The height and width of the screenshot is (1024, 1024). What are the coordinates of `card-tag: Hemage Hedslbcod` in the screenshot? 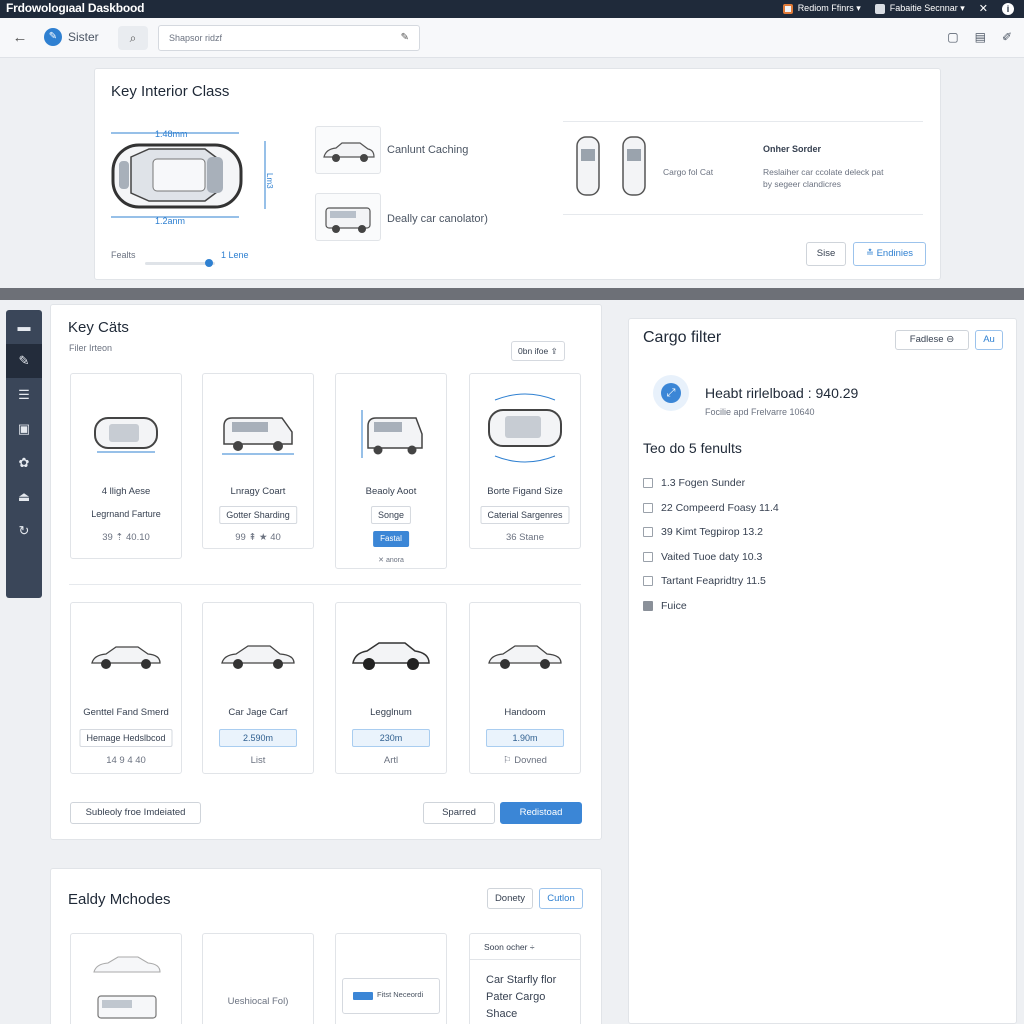 It's located at (126, 738).